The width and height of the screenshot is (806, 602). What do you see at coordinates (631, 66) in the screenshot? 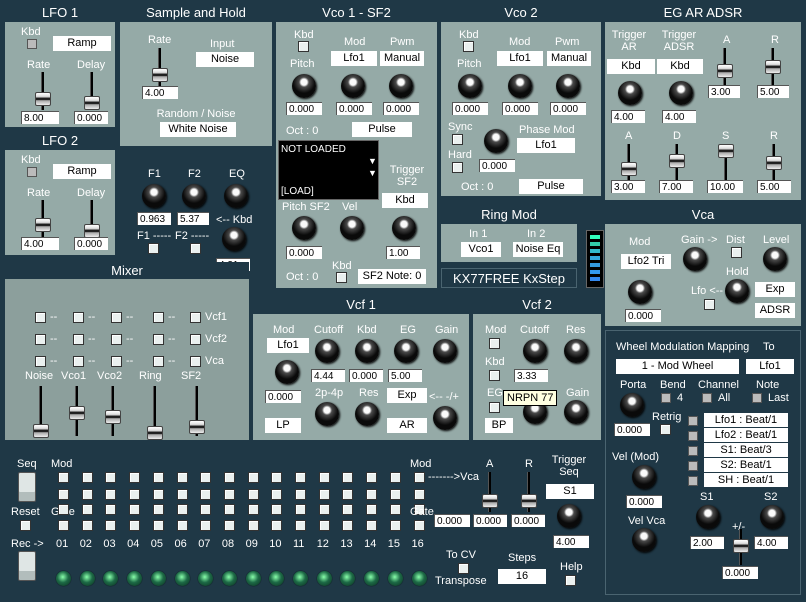
I see `eg-trigger-ar-select: Kbd` at bounding box center [631, 66].